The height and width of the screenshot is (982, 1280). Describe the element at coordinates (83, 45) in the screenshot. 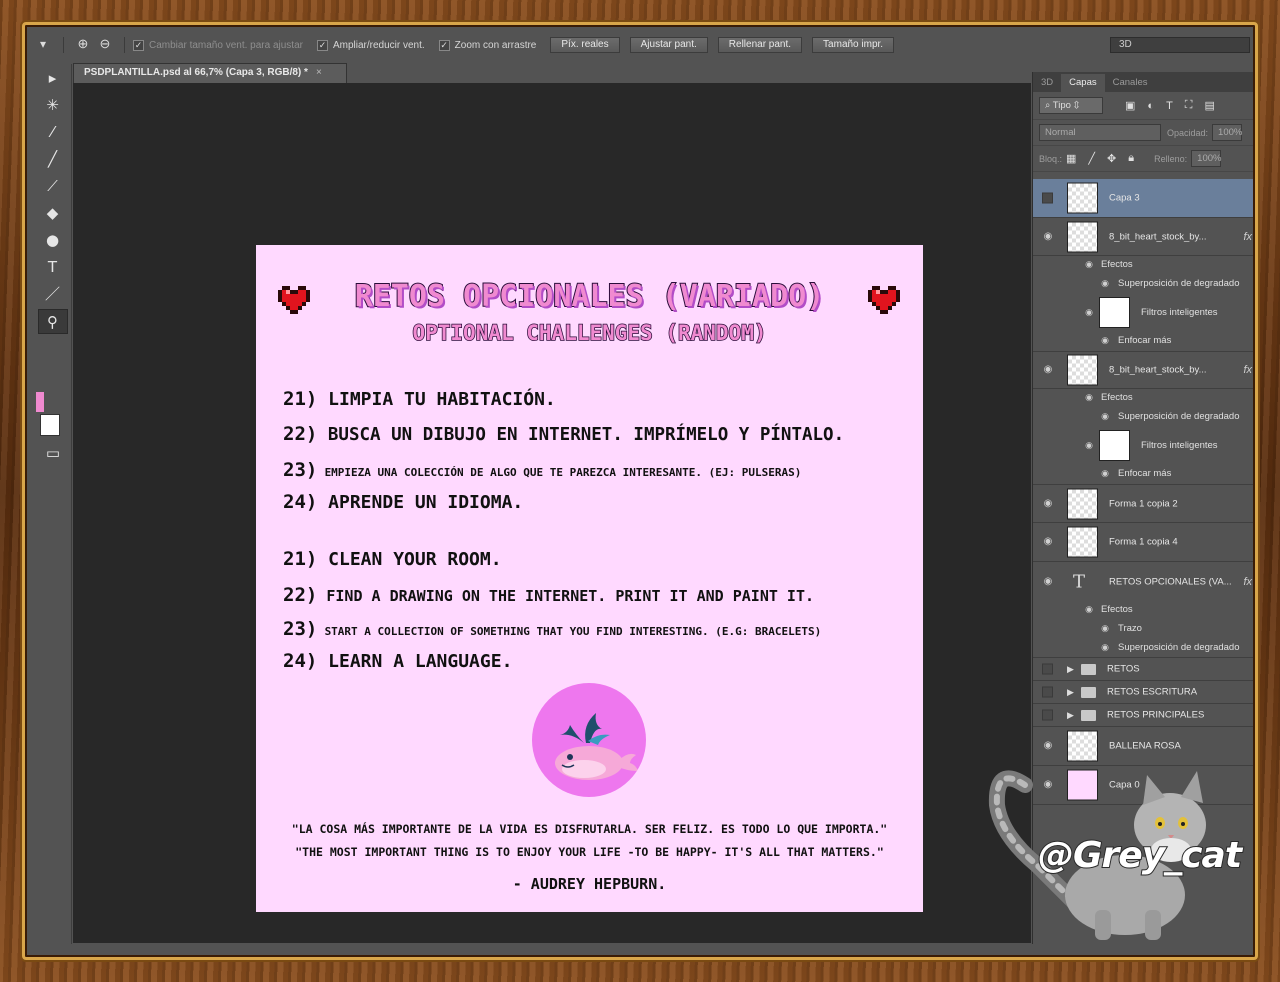

I see `zoom-in-icon: ⊕` at that location.